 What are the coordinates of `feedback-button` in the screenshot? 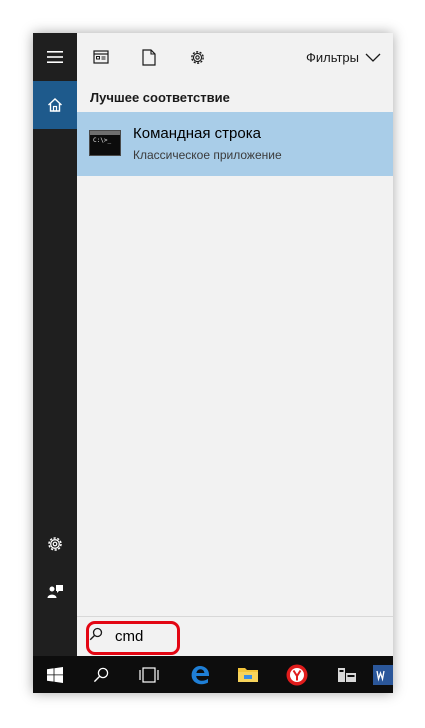 It's located at (55, 592).